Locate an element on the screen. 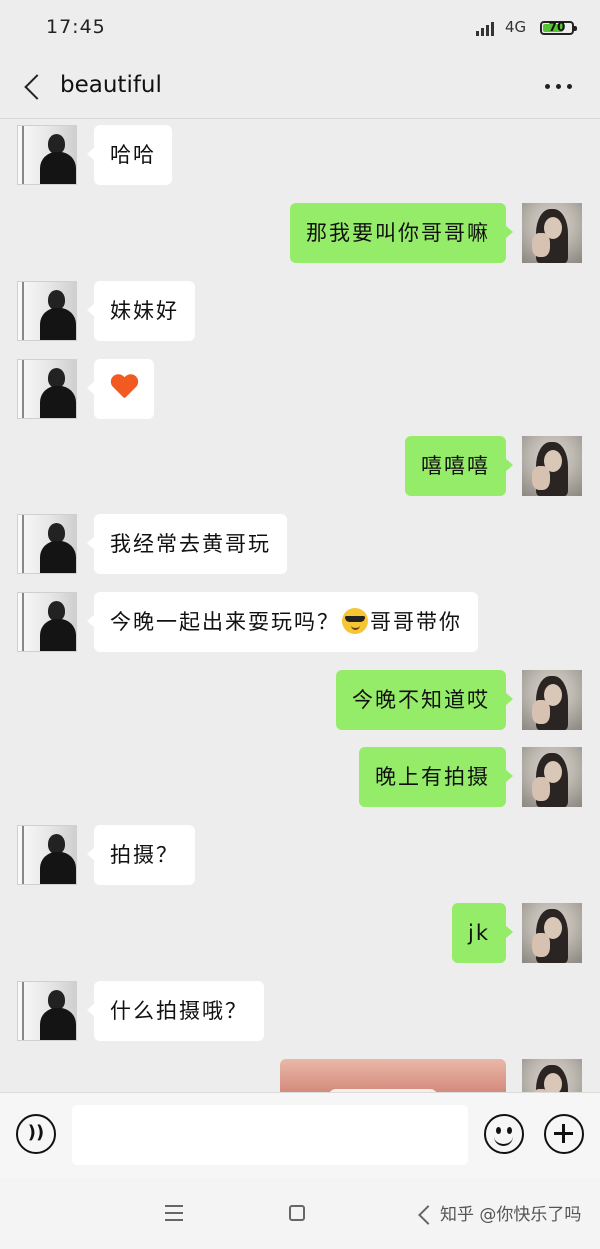 This screenshot has width=600, height=1249. sent-message: jk is located at coordinates (482, 933).